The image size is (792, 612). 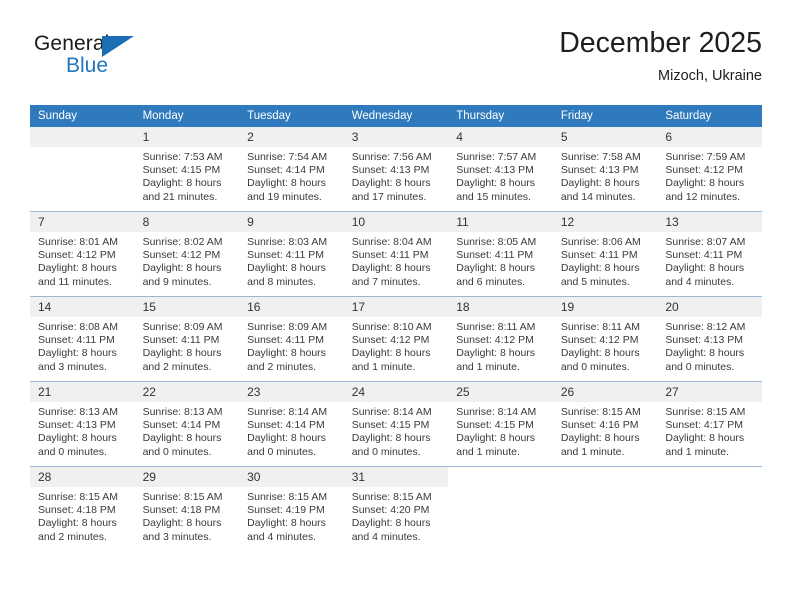 I want to click on day-number: 17, so click(x=396, y=307).